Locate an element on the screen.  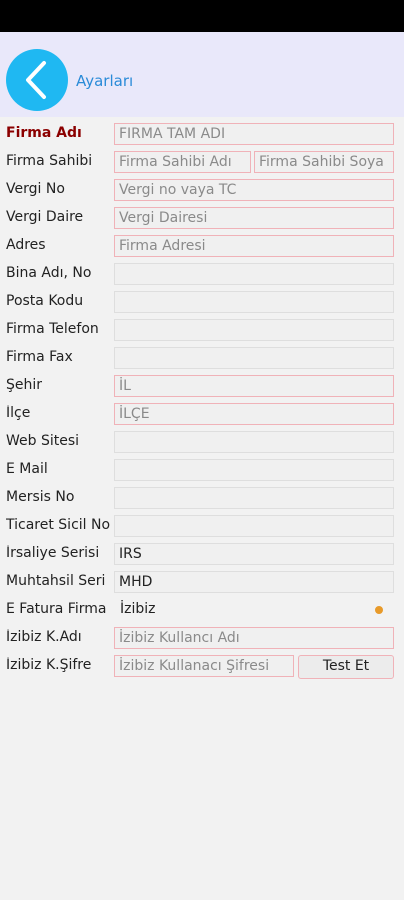
label-fax: Firma Fax is located at coordinates (39, 357).